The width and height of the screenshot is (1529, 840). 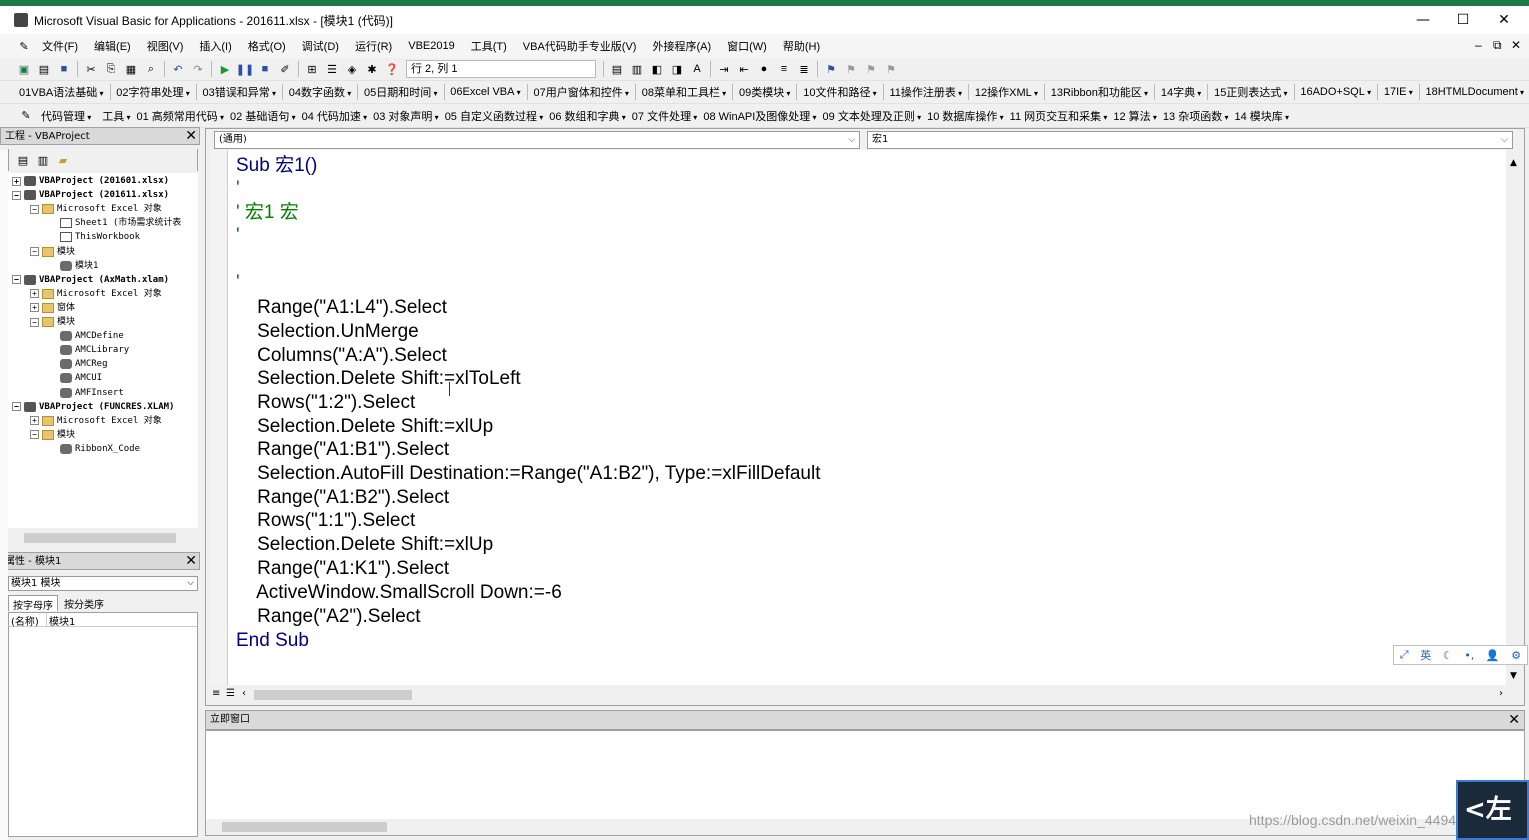 I want to click on menu-item: 视图(V), so click(x=165, y=46).